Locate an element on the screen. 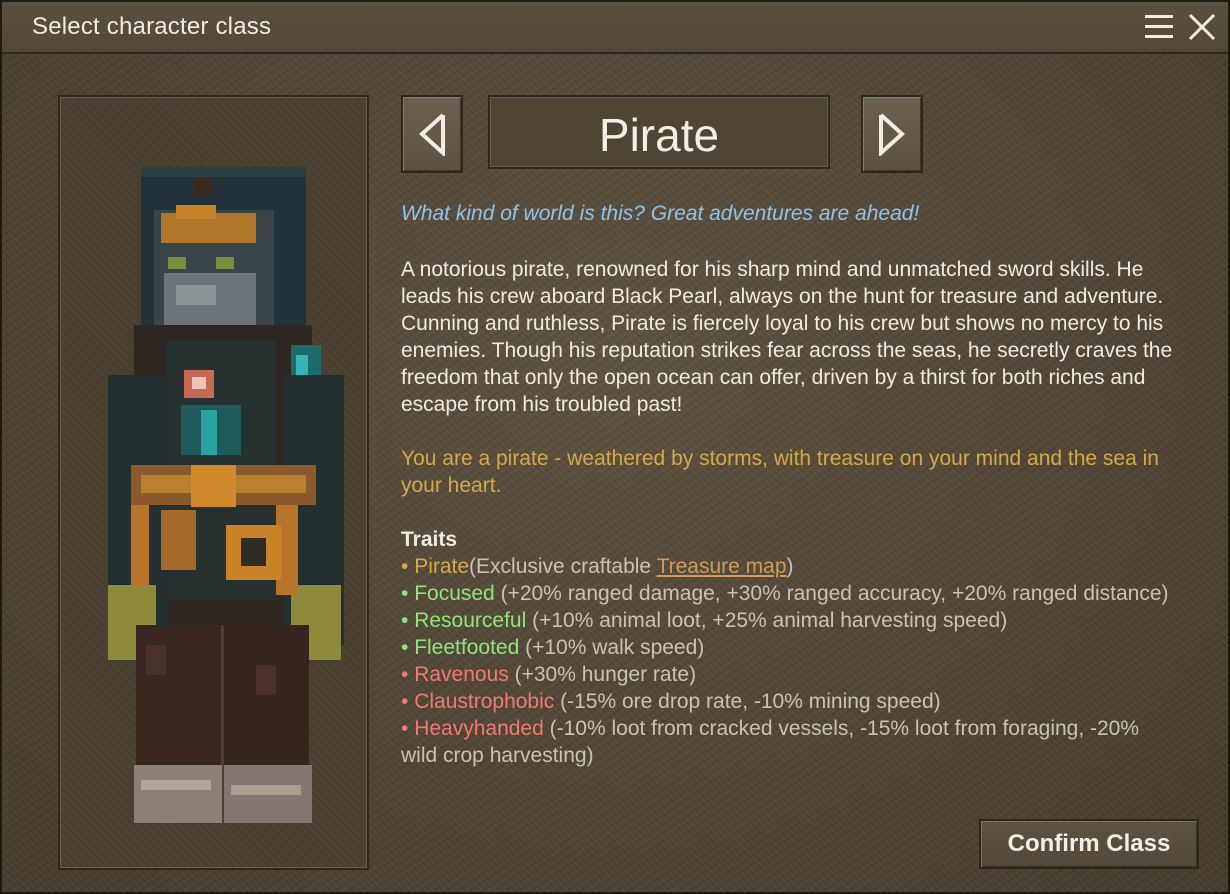 This screenshot has width=1230, height=894. trait-fleetfooted: • Fleetfooted (+10% walk speed) is located at coordinates (788, 647).